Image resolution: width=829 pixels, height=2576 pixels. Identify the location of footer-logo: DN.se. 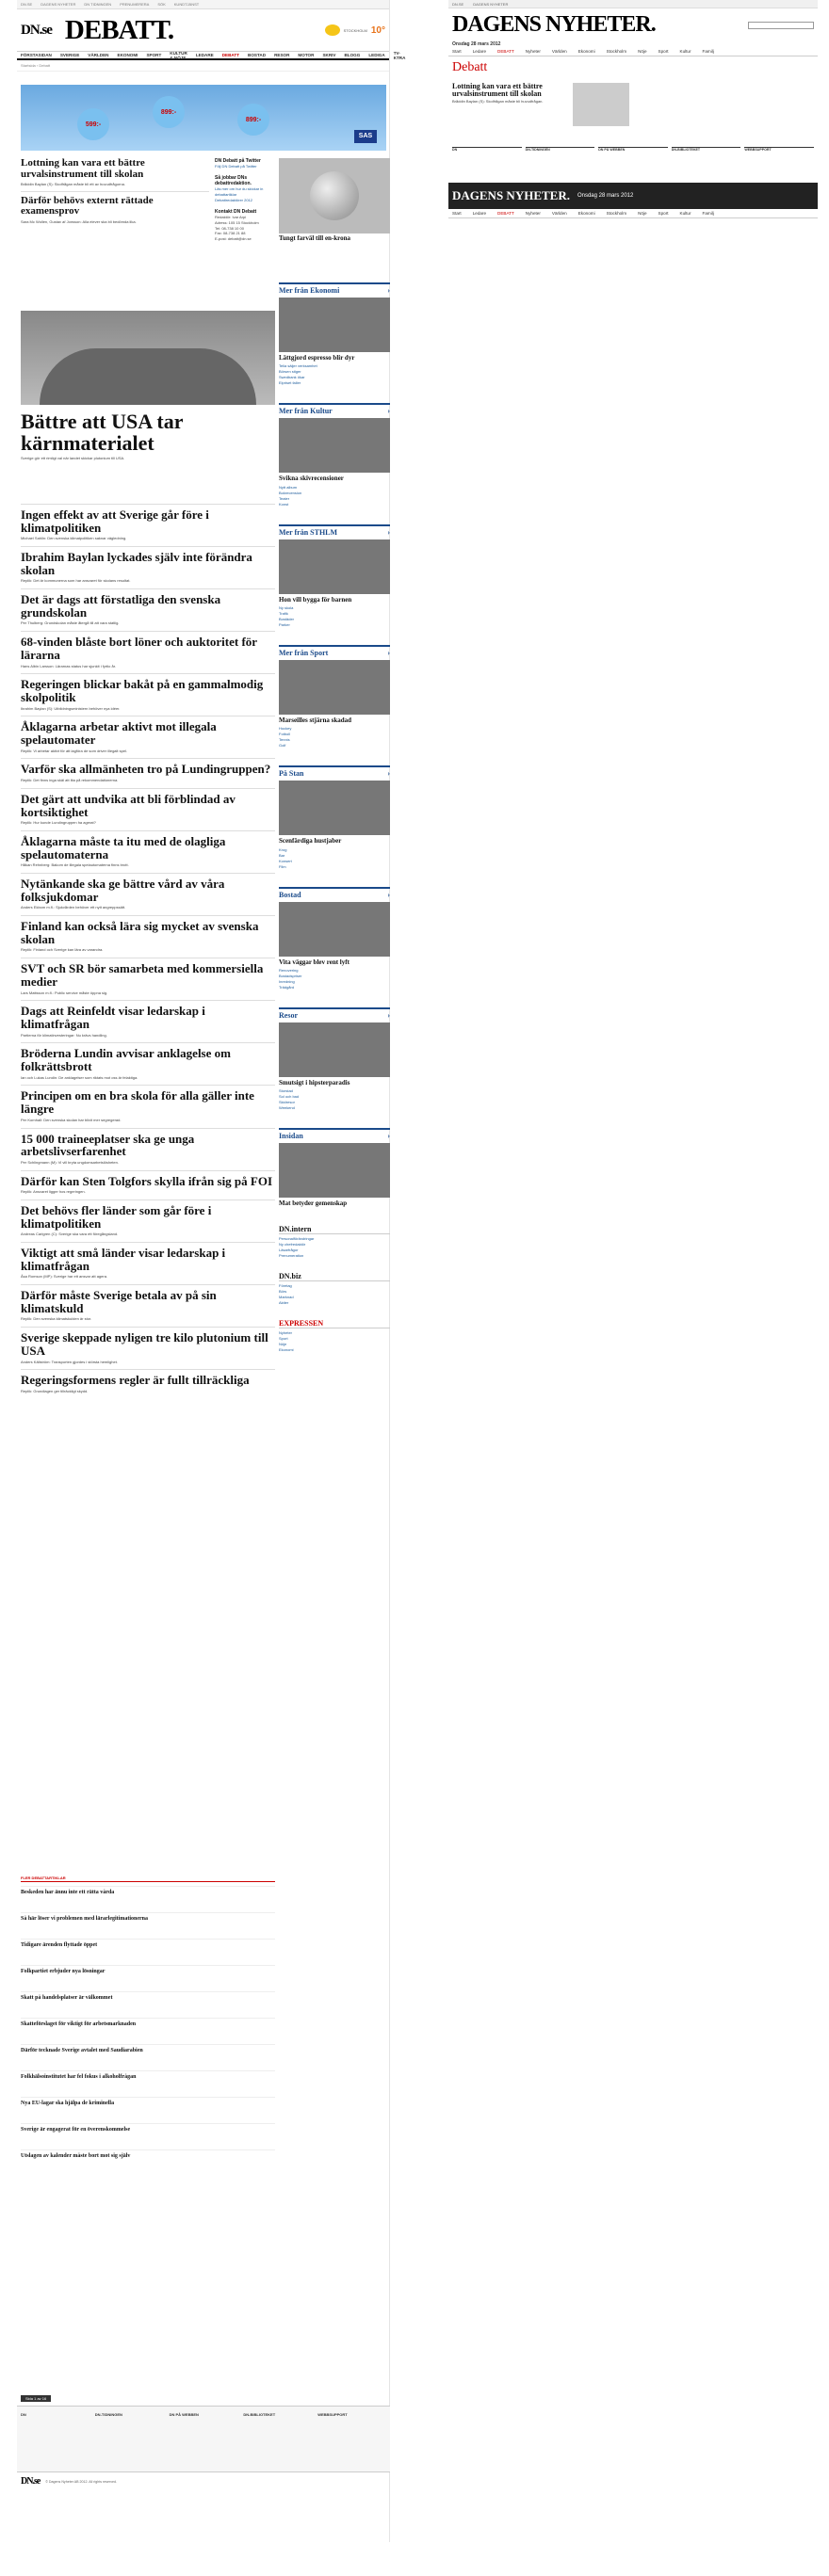
(31, 2481).